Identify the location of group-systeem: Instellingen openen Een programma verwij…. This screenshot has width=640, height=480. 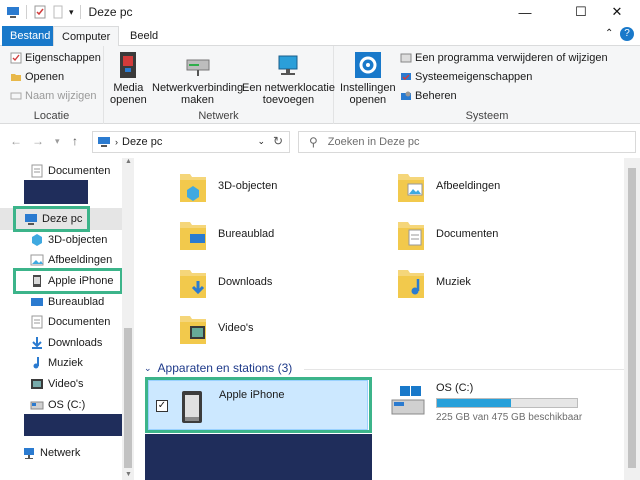
(487, 85).